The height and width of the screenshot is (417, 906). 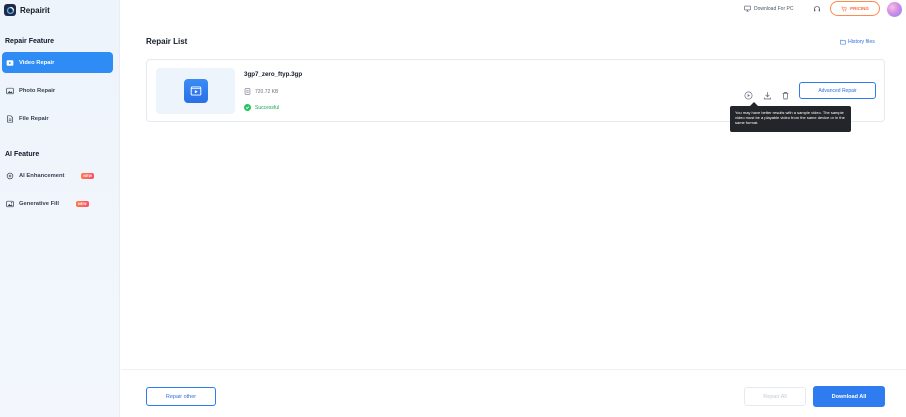 What do you see at coordinates (767, 93) in the screenshot?
I see `download-icon` at bounding box center [767, 93].